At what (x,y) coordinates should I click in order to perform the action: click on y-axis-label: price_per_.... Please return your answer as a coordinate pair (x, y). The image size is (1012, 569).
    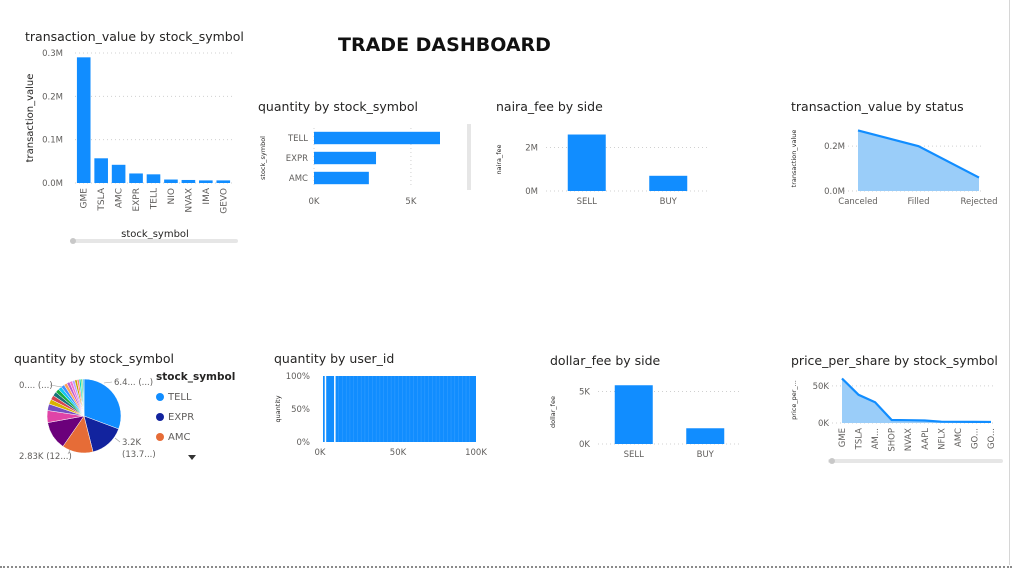
    Looking at the image, I should click on (794, 400).